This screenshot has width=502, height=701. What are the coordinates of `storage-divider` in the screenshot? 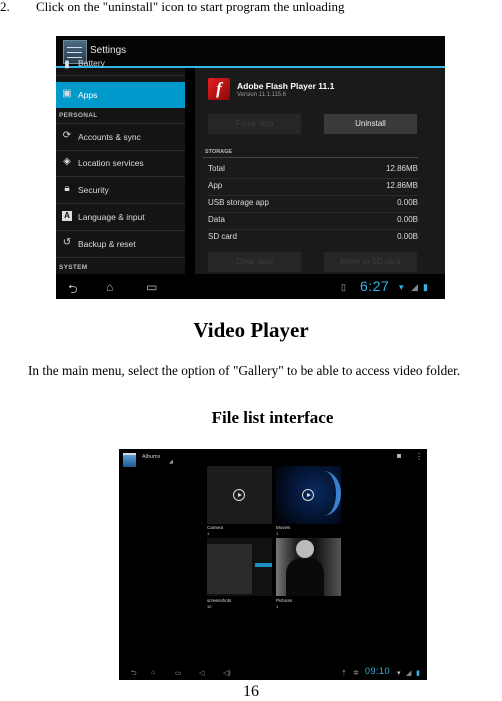 It's located at (310, 157).